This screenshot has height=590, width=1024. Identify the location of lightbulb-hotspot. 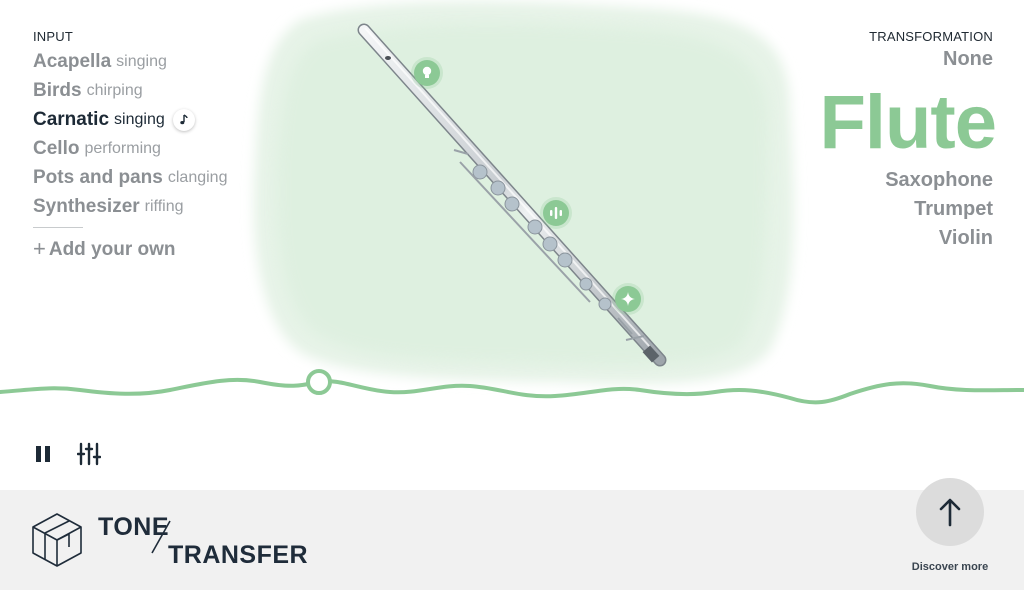
(427, 73).